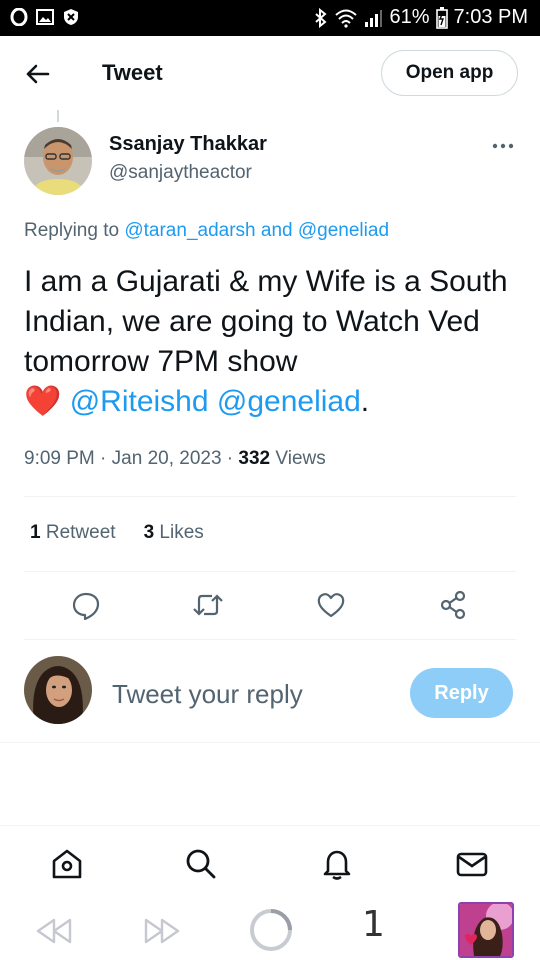 Image resolution: width=540 pixels, height=960 pixels. What do you see at coordinates (58, 116) in the screenshot?
I see `thread-connector-line` at bounding box center [58, 116].